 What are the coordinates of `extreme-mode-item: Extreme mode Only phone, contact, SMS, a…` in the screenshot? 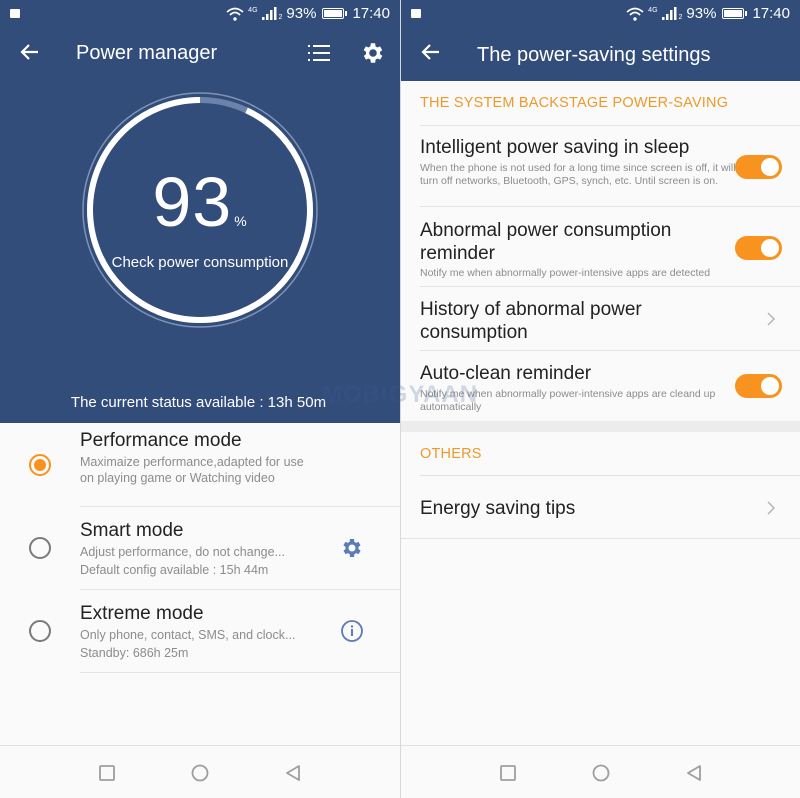 It's located at (200, 631).